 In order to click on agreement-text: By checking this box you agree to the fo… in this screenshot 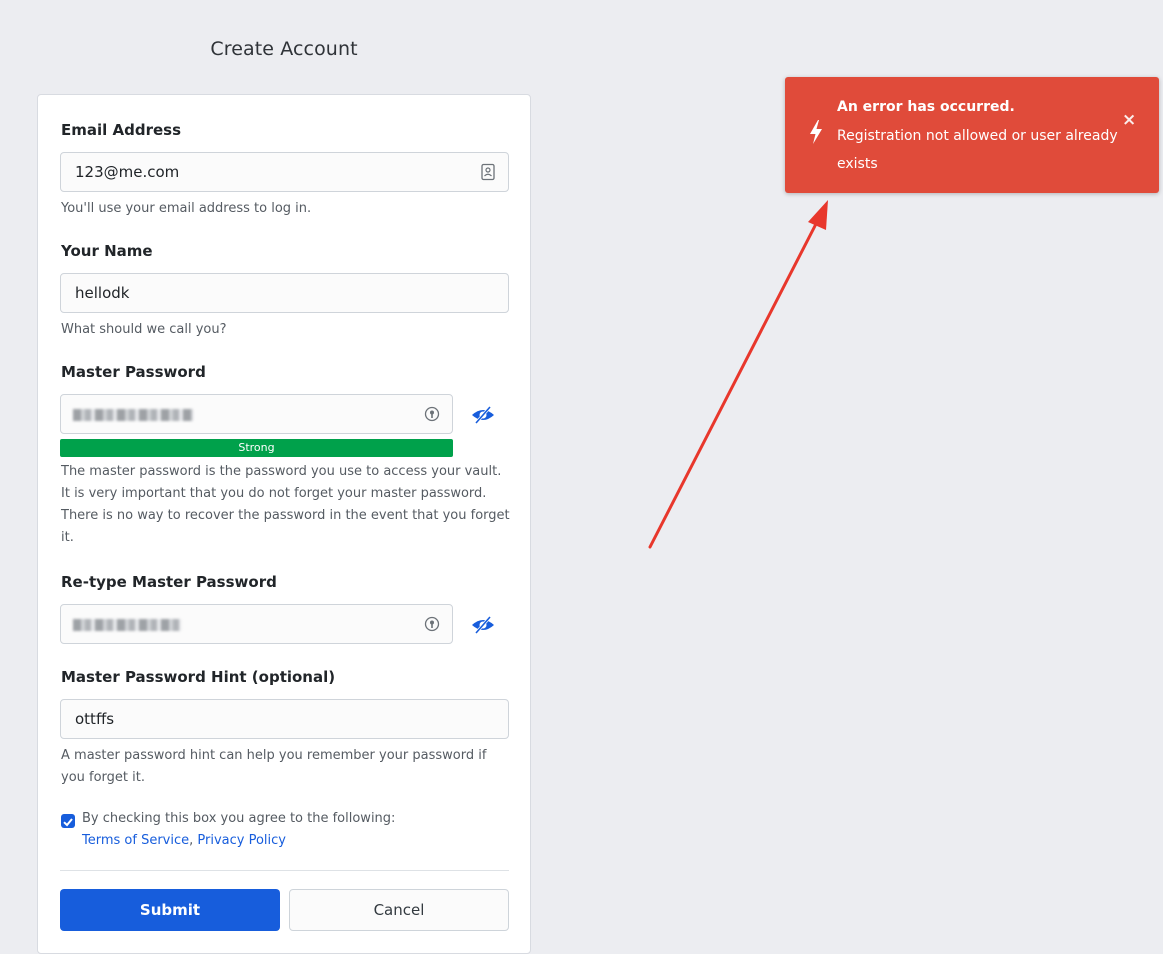, I will do `click(238, 830)`.